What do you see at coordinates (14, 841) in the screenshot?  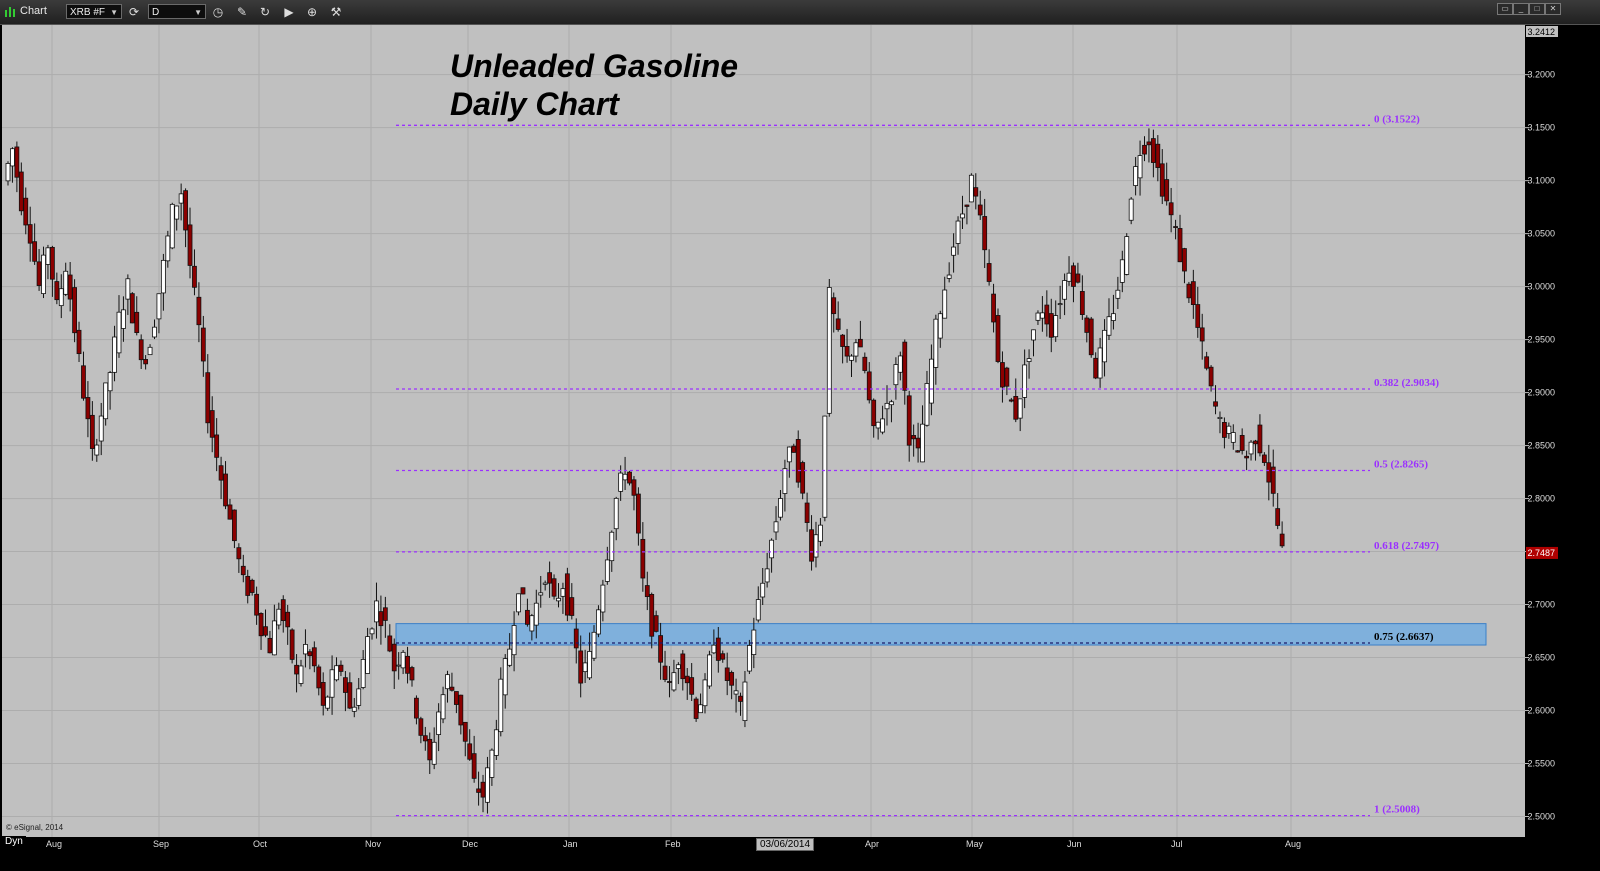 I see `dyn-label: Dyn` at bounding box center [14, 841].